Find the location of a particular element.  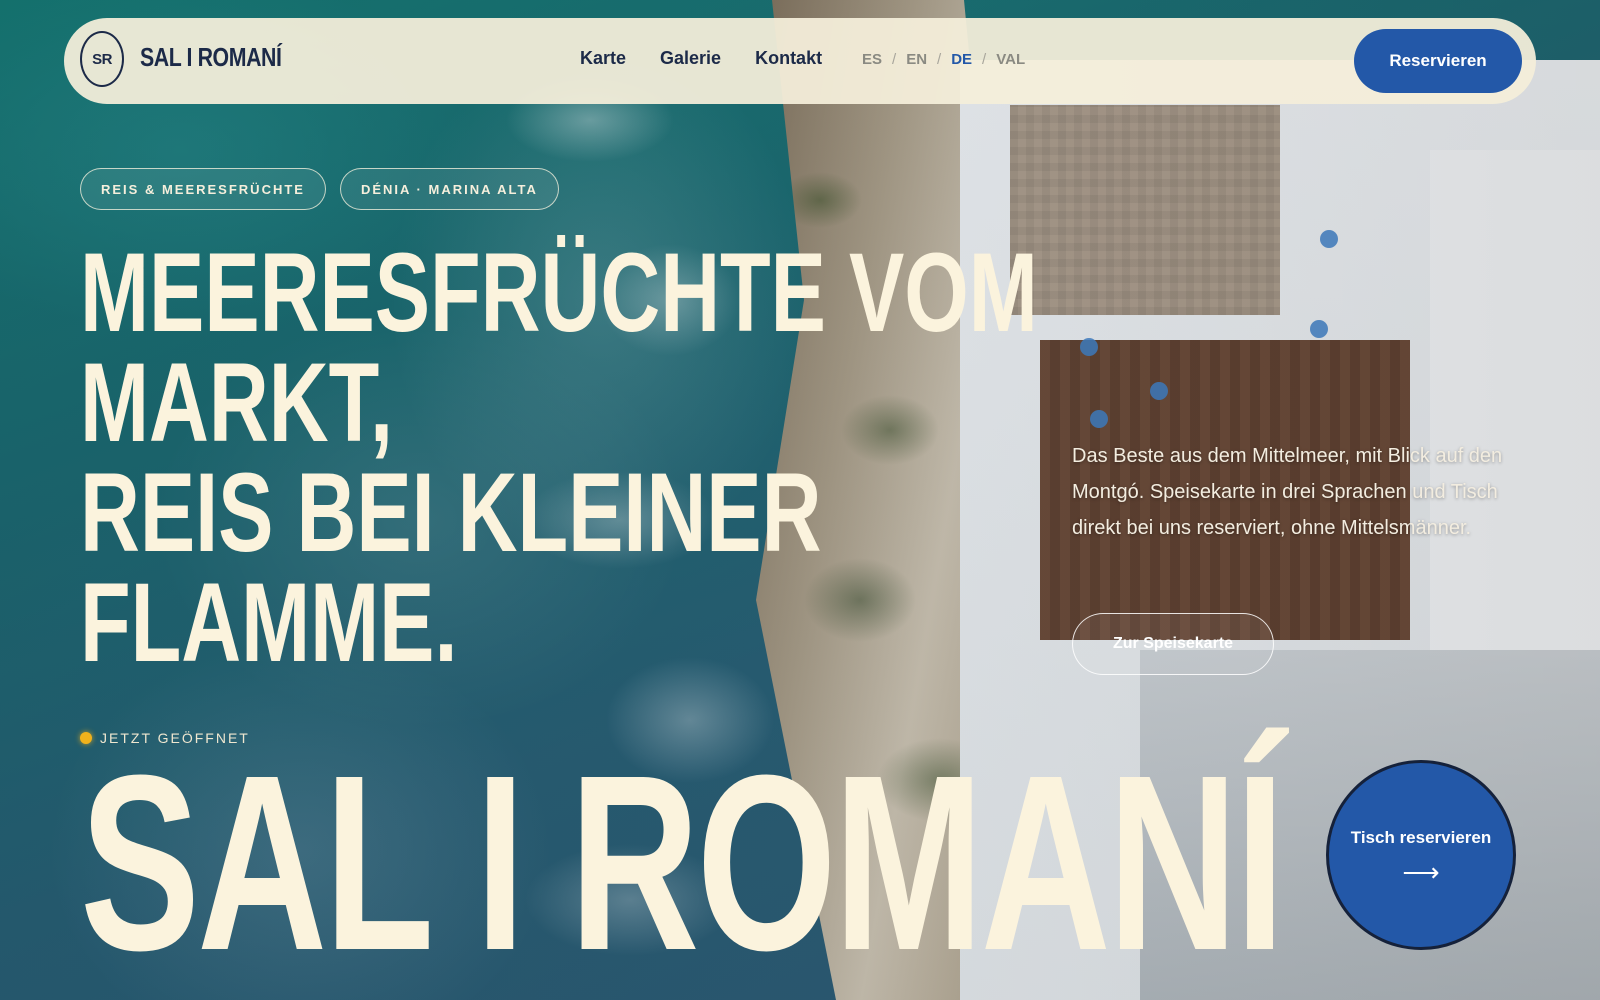

nav-link-karte: Karte is located at coordinates (603, 58).